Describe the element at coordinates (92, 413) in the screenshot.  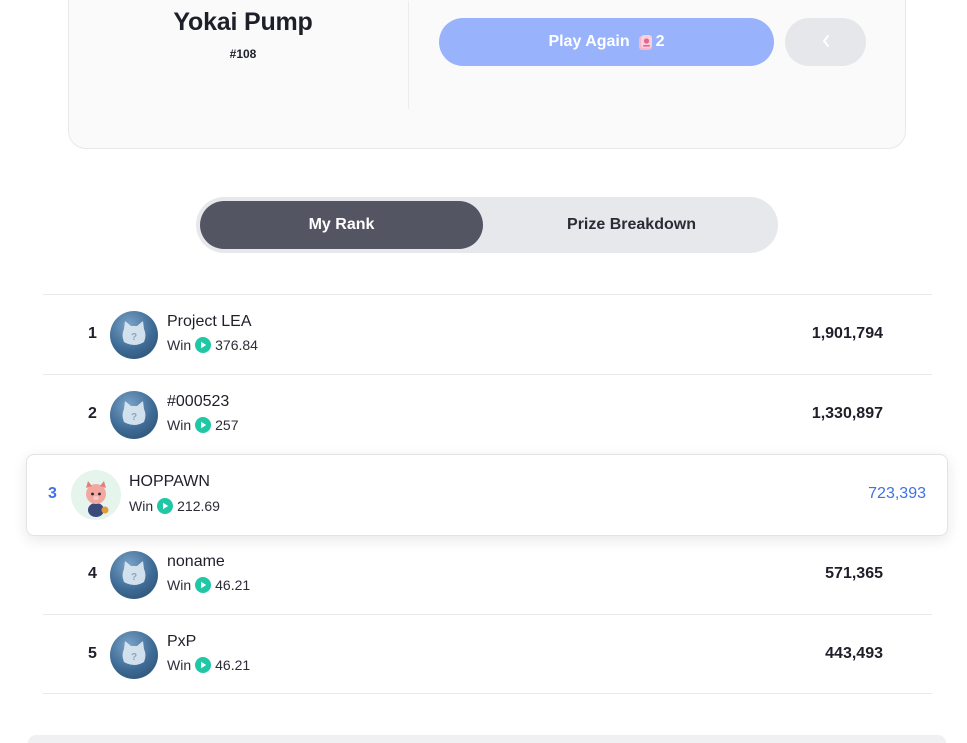
I see `rank-number: 2` at that location.